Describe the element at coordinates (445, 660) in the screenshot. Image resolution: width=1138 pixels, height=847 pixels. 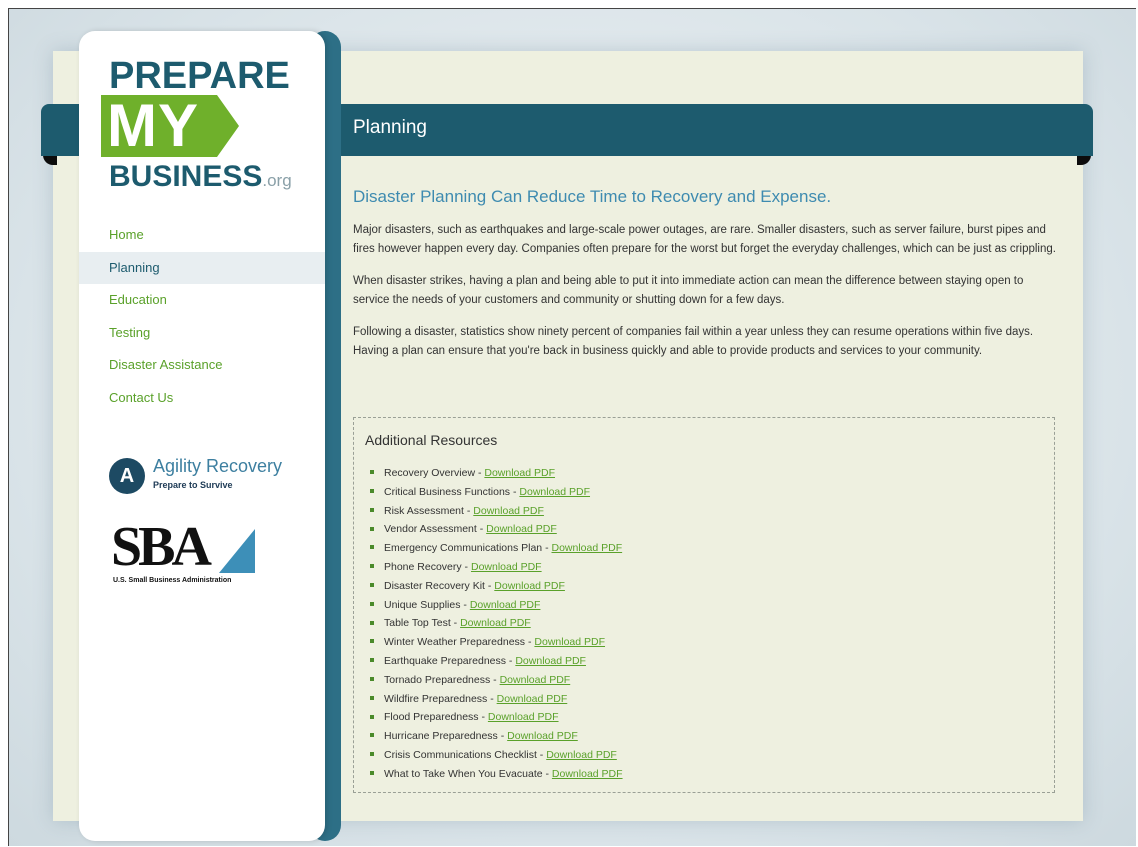
I see `resource-name: Earthquake Preparedness` at that location.